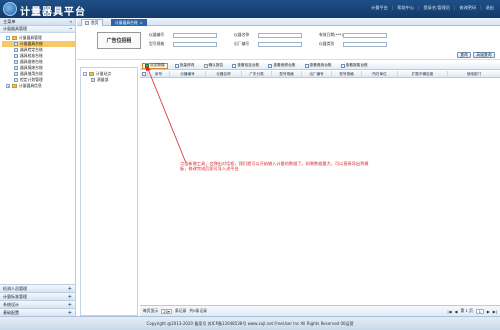 This screenshot has width=500, height=330. Describe the element at coordinates (15, 28) in the screenshot. I see `sidebar-group-label: 计量器具管理` at that location.